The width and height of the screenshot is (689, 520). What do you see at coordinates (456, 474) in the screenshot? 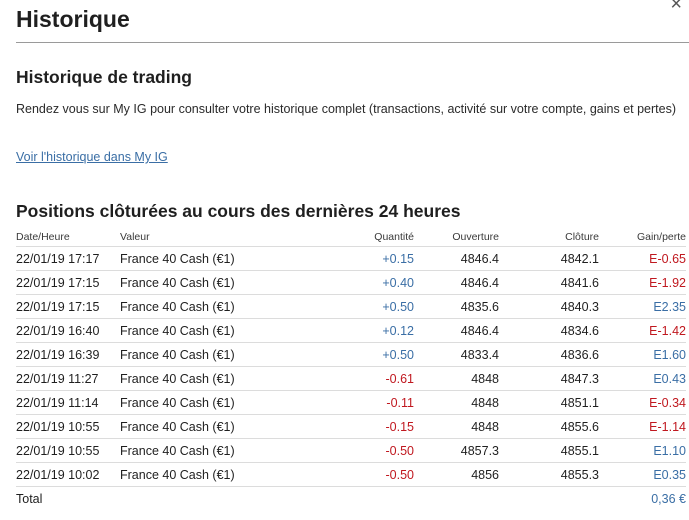
I see `cell-open: 4856` at bounding box center [456, 474].